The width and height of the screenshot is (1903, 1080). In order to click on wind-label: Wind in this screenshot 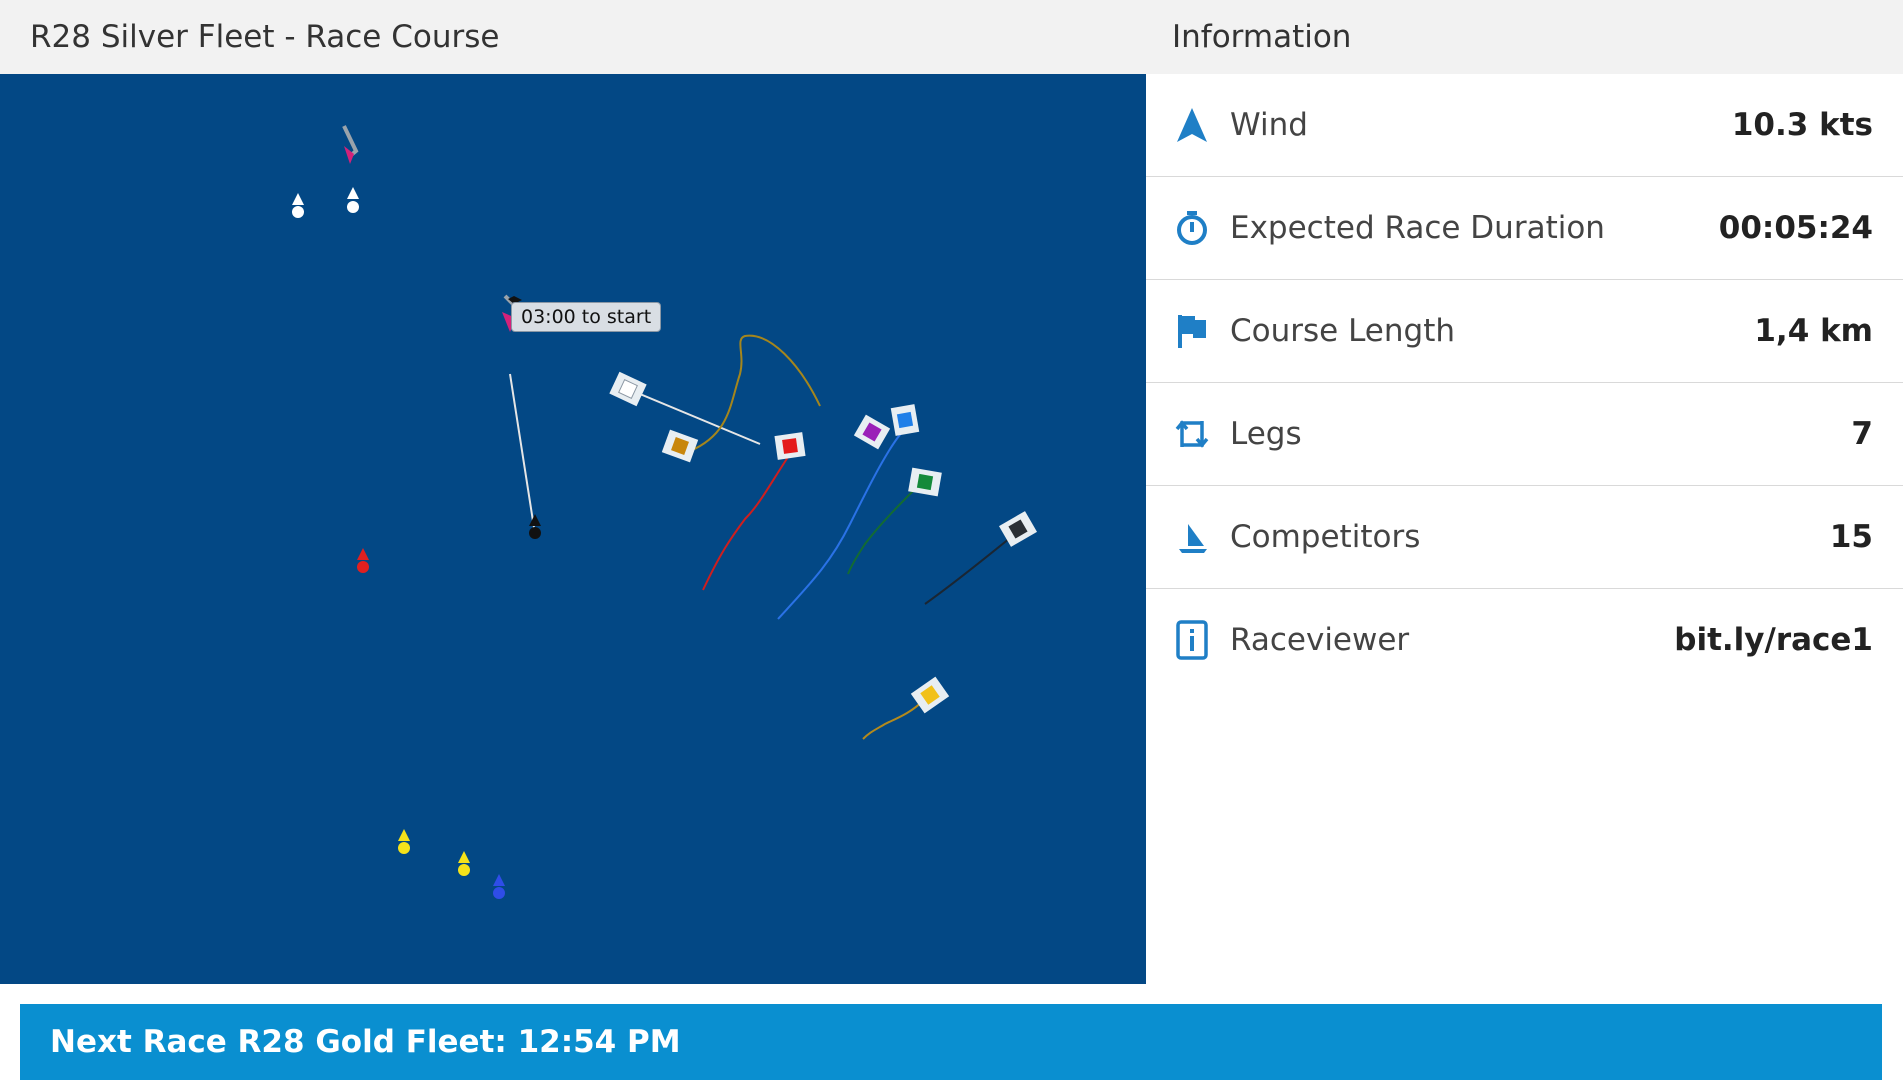, I will do `click(1269, 125)`.